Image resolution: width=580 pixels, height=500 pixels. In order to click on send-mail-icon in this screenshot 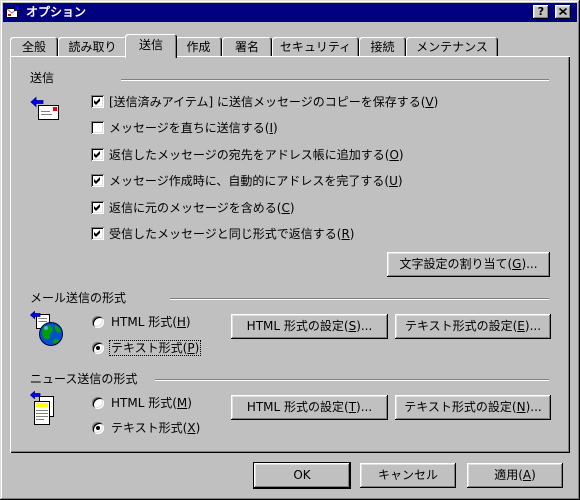, I will do `click(45, 110)`.